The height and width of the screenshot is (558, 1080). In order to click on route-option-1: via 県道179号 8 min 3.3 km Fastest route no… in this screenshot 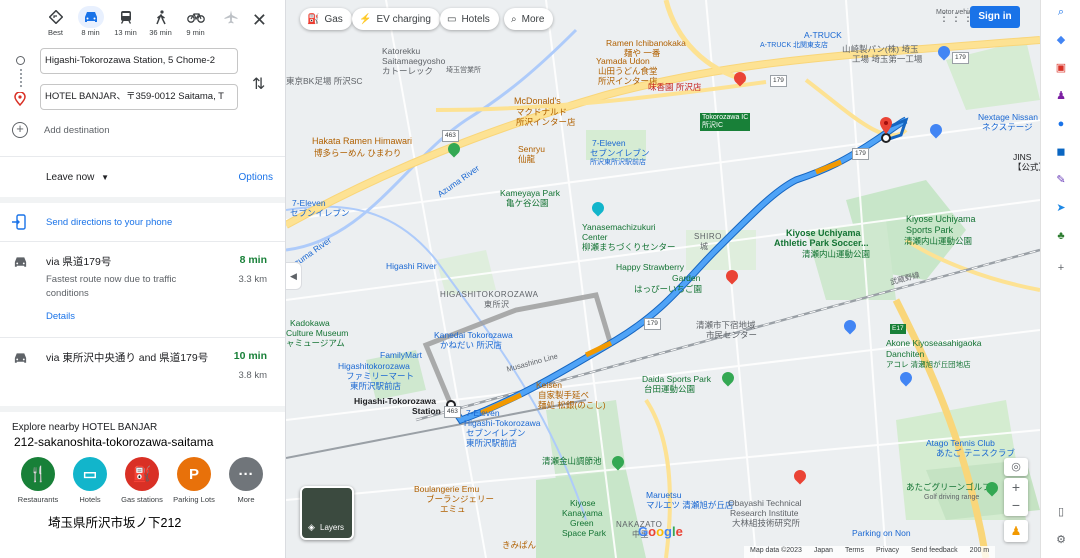, I will do `click(142, 289)`.